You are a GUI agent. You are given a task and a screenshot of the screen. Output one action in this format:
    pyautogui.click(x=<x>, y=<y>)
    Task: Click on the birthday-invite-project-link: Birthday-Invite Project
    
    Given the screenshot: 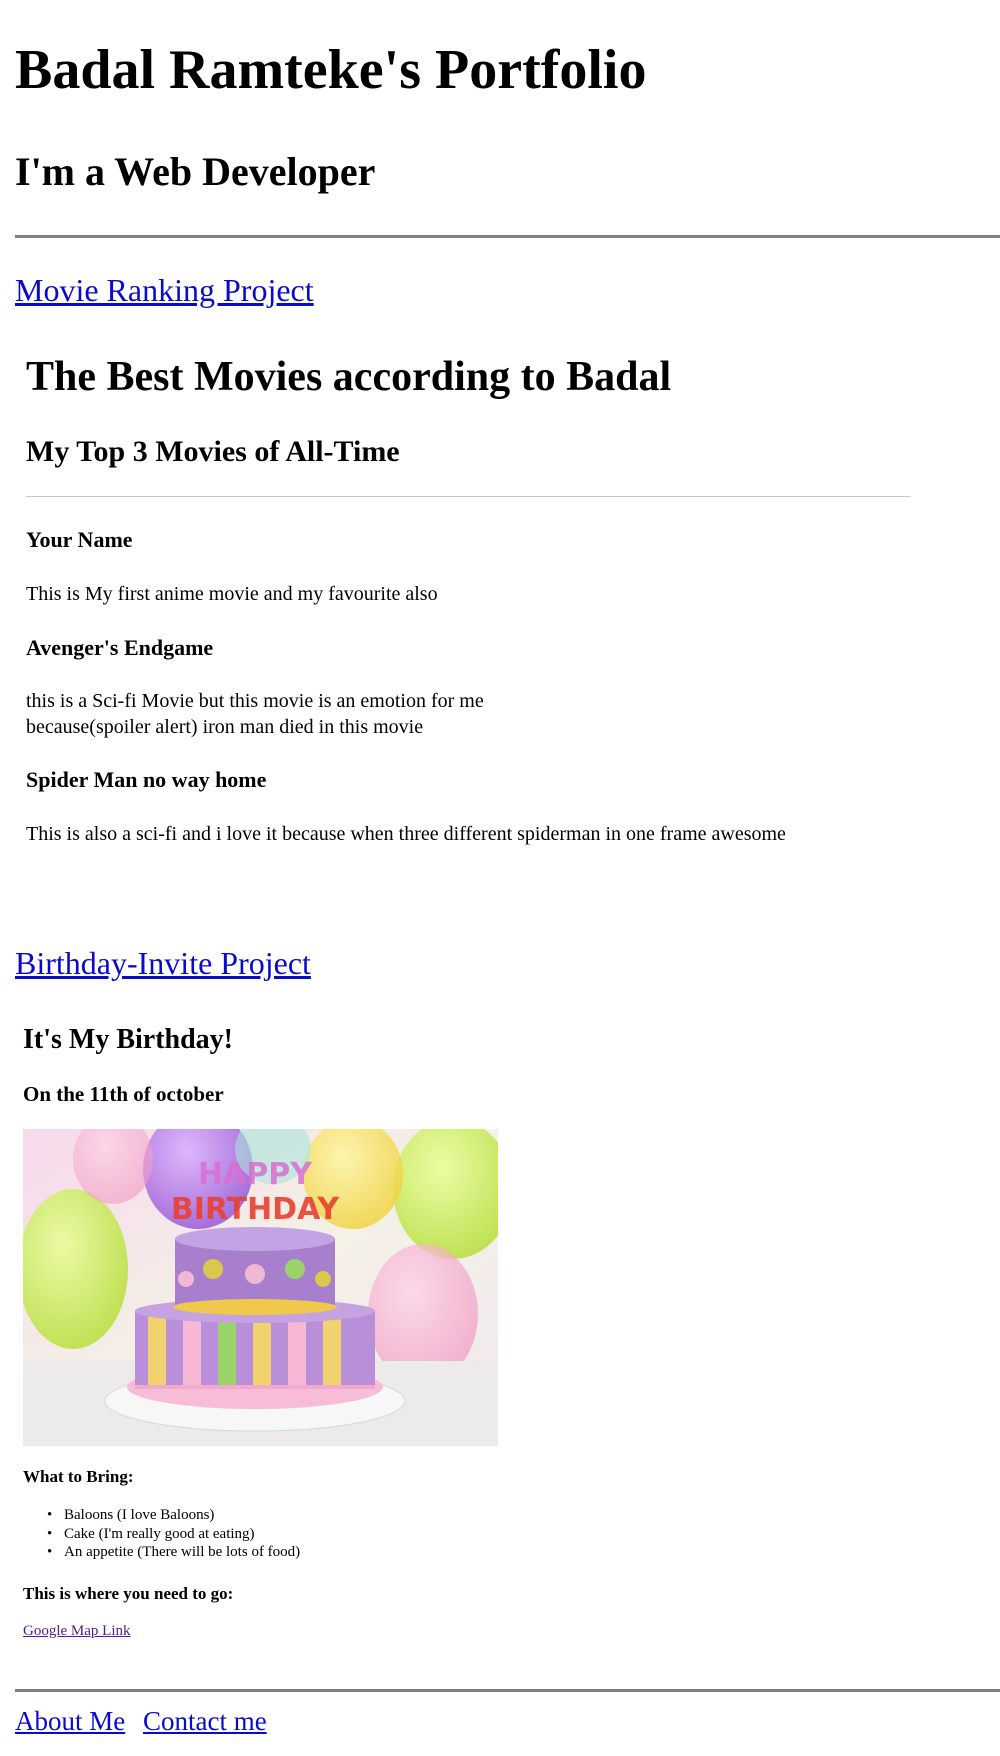 What is the action you would take?
    pyautogui.click(x=163, y=963)
    